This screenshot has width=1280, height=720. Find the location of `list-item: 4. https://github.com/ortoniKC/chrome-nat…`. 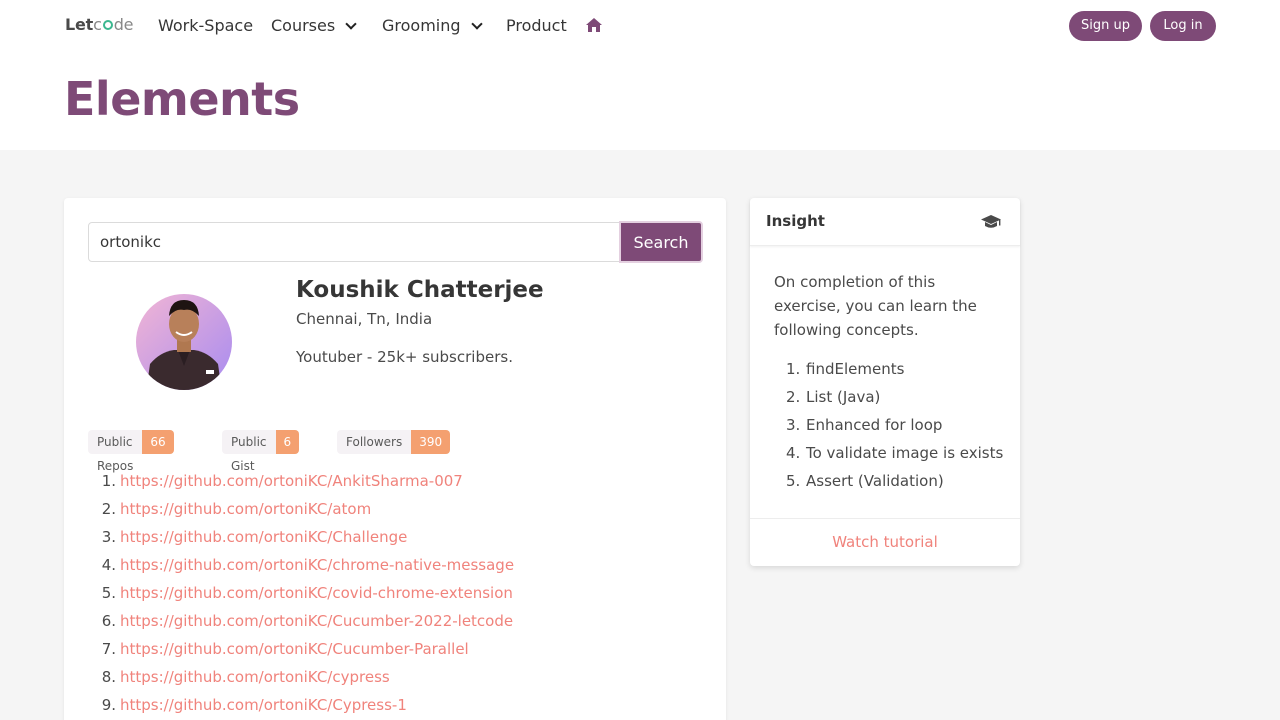

list-item: 4. https://github.com/ortoniKC/chrome-nat… is located at coordinates (301, 568).